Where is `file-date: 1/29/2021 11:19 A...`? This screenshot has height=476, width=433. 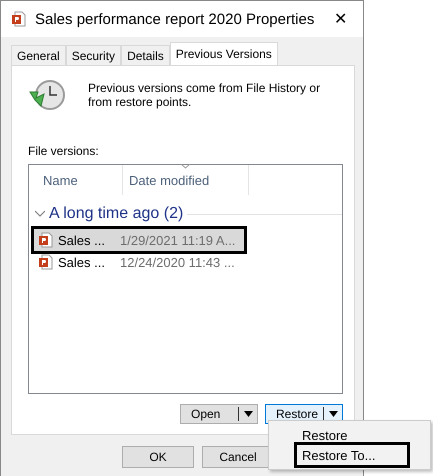
file-date: 1/29/2021 11:19 A... is located at coordinates (178, 240).